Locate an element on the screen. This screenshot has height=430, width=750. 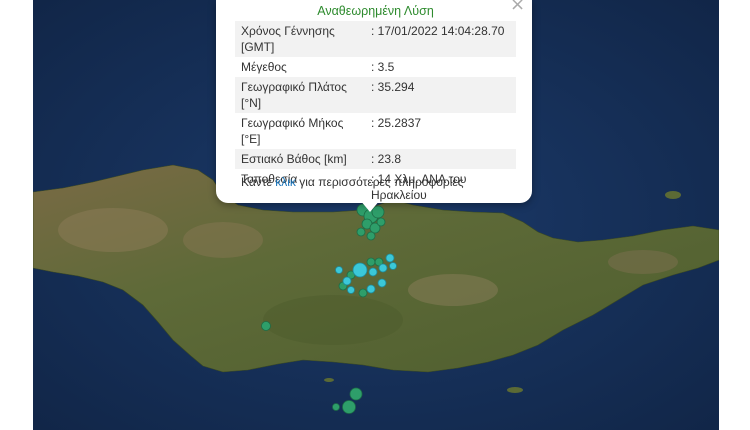
row-label: Εστιακό Βάθος [km] is located at coordinates (300, 159).